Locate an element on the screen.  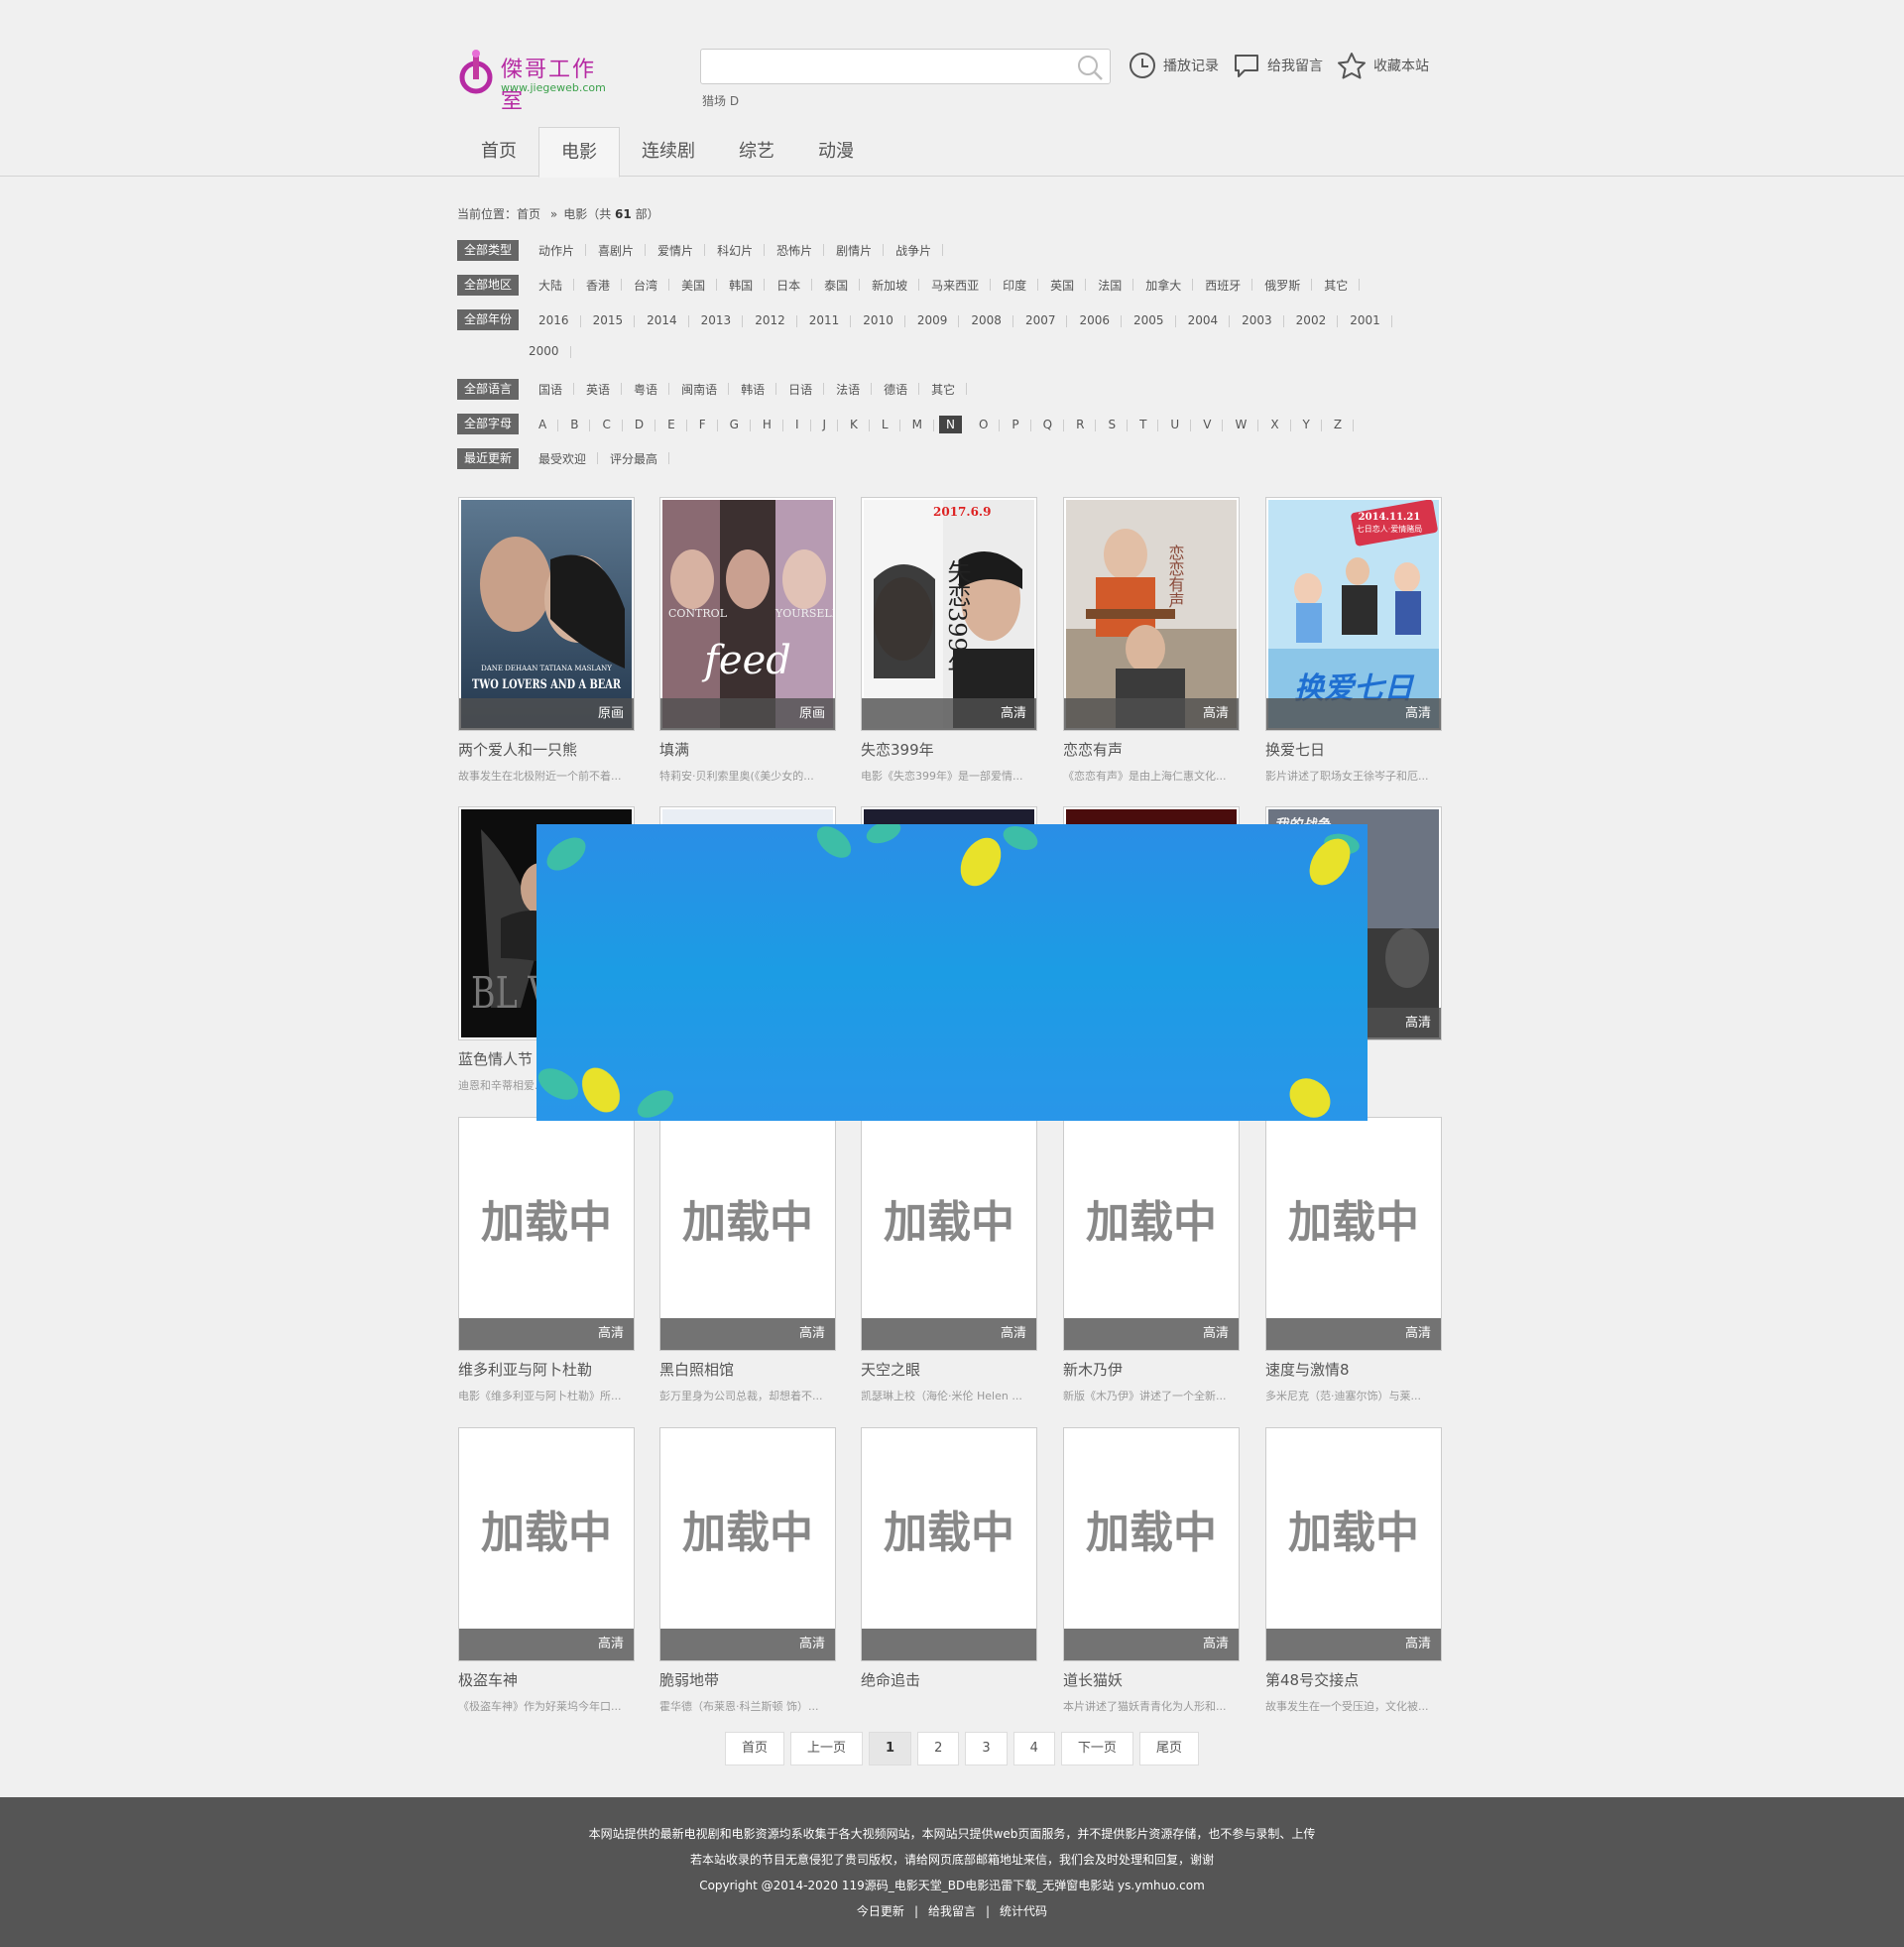
filter-year-item-2: 2014 is located at coordinates (662, 320).